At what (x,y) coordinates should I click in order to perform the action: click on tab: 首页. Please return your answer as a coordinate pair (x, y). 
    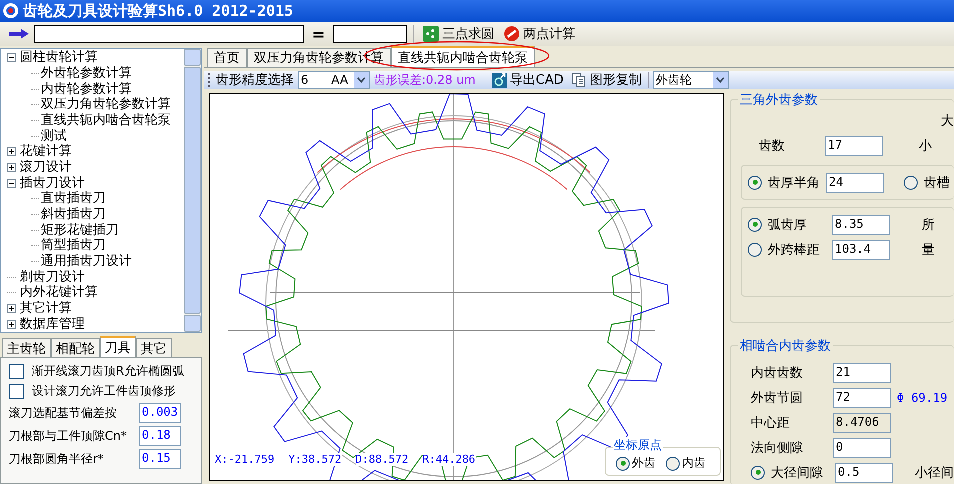
    Looking at the image, I should click on (227, 57).